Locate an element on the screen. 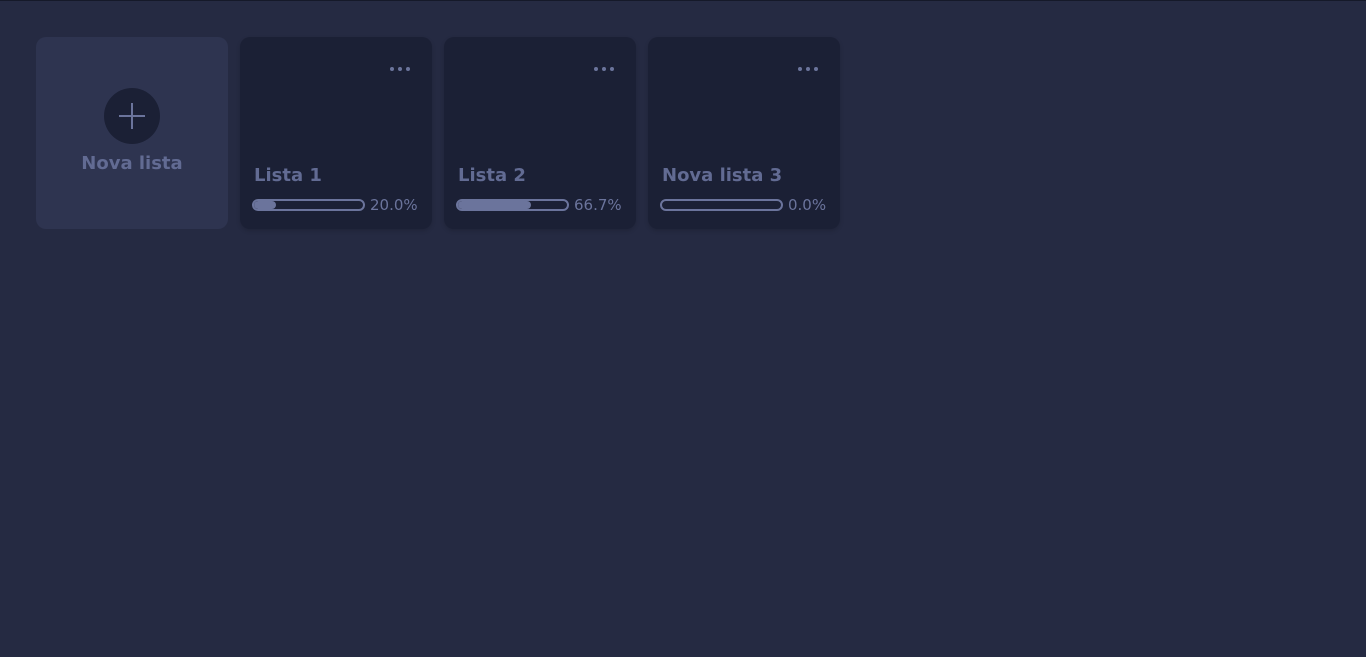 The height and width of the screenshot is (657, 1366). progress-row: 20.0% is located at coordinates (335, 205).